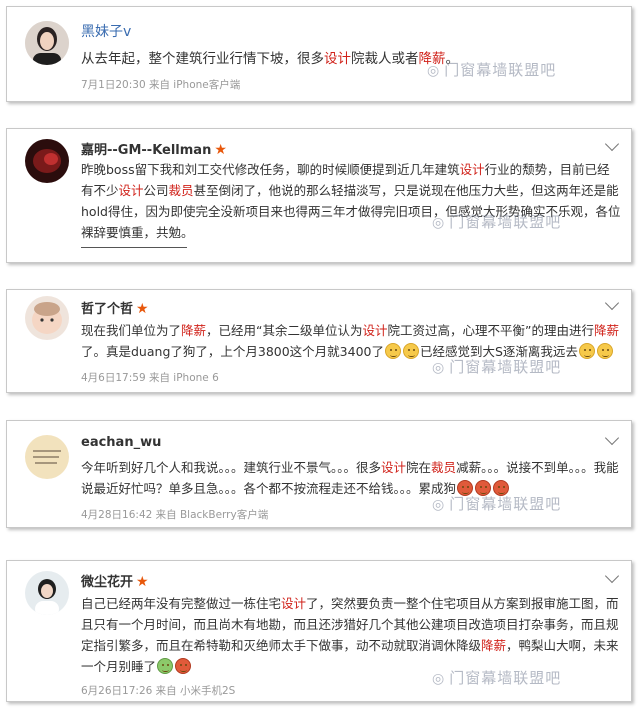 This screenshot has width=638, height=725. What do you see at coordinates (158, 690) in the screenshot?
I see `post-meta: 6月26日17:26 来自 小米手机2S` at bounding box center [158, 690].